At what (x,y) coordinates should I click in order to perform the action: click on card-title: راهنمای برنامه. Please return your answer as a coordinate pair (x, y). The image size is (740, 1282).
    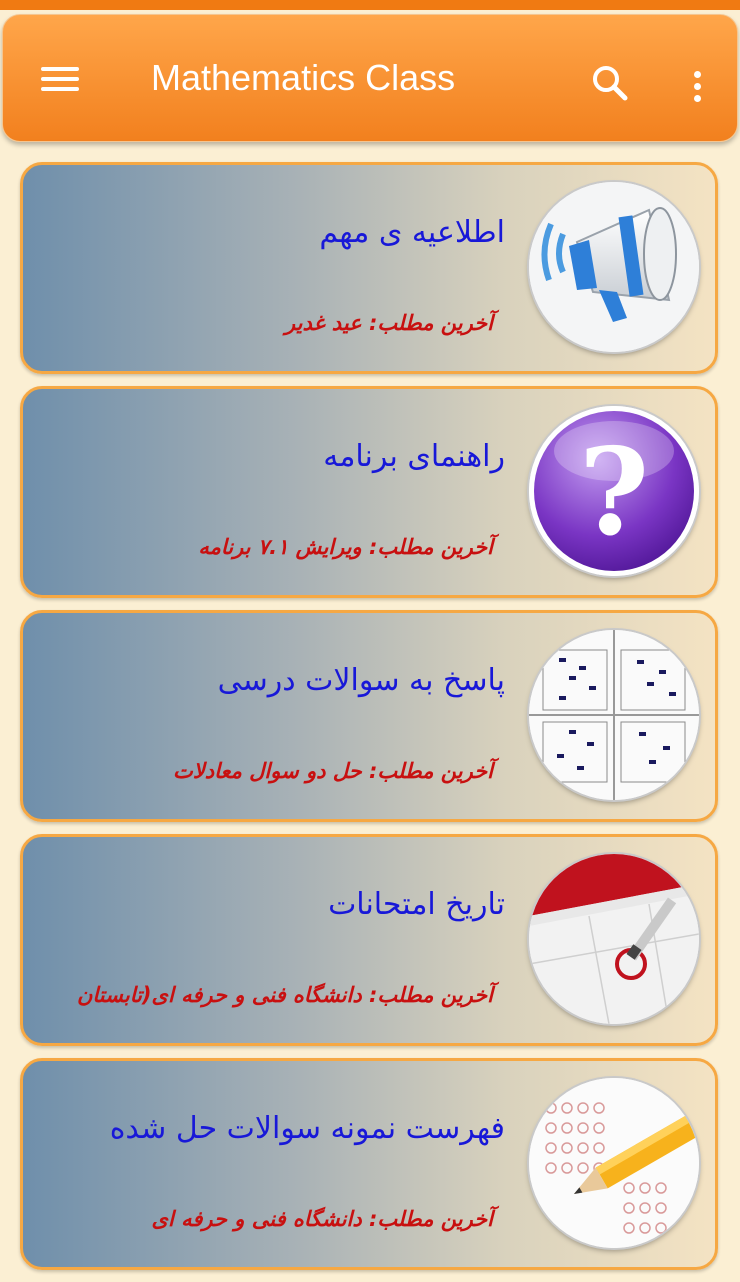
    Looking at the image, I should click on (414, 456).